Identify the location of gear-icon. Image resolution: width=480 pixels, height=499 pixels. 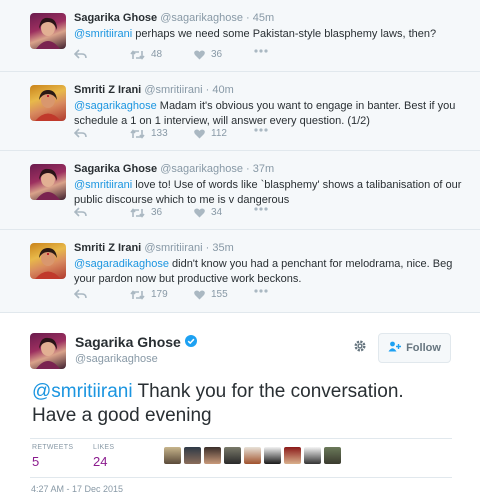
(360, 348).